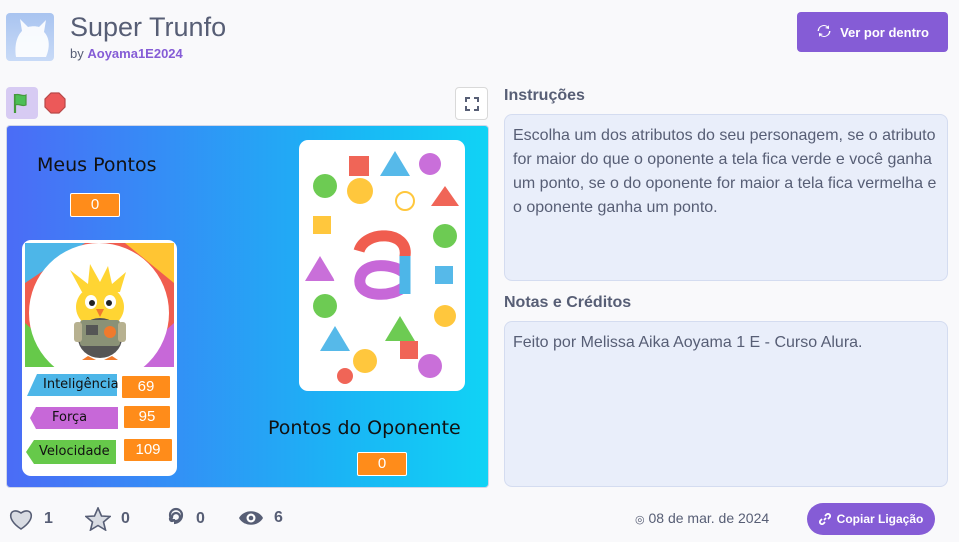  I want to click on fullscreen-icon, so click(471, 103).